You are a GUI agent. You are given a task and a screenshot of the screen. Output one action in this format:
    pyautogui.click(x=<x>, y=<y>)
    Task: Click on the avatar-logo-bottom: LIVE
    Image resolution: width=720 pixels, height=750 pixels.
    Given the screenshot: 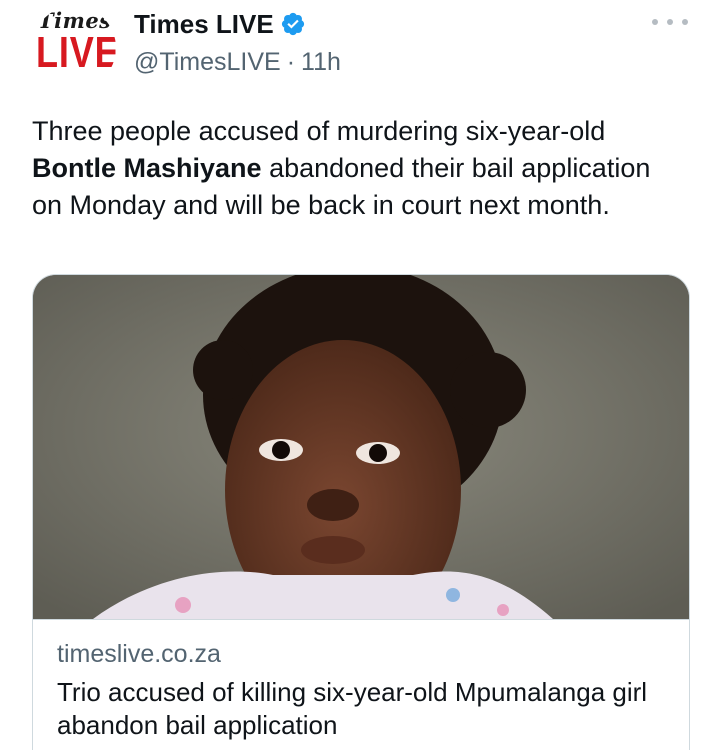 What is the action you would take?
    pyautogui.click(x=76, y=52)
    